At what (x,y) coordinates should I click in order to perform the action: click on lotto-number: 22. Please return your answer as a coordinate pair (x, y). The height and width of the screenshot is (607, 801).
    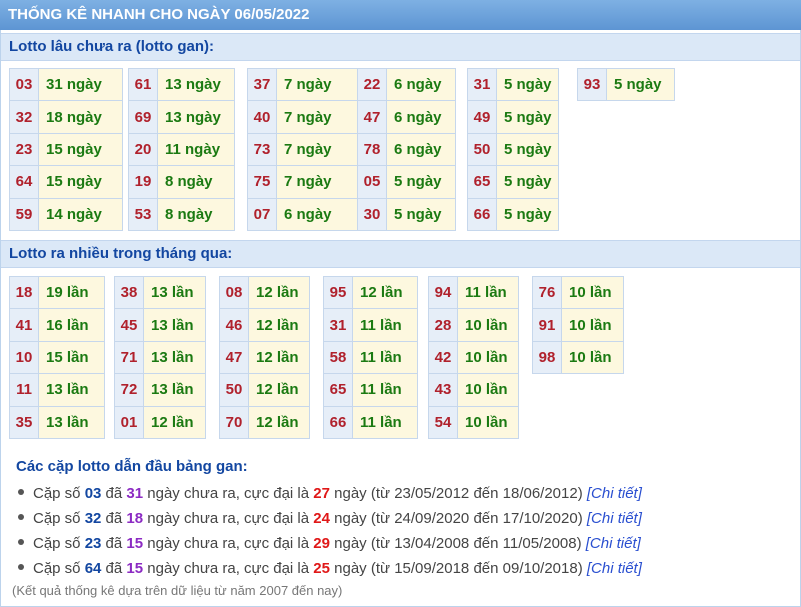
    Looking at the image, I should click on (372, 84).